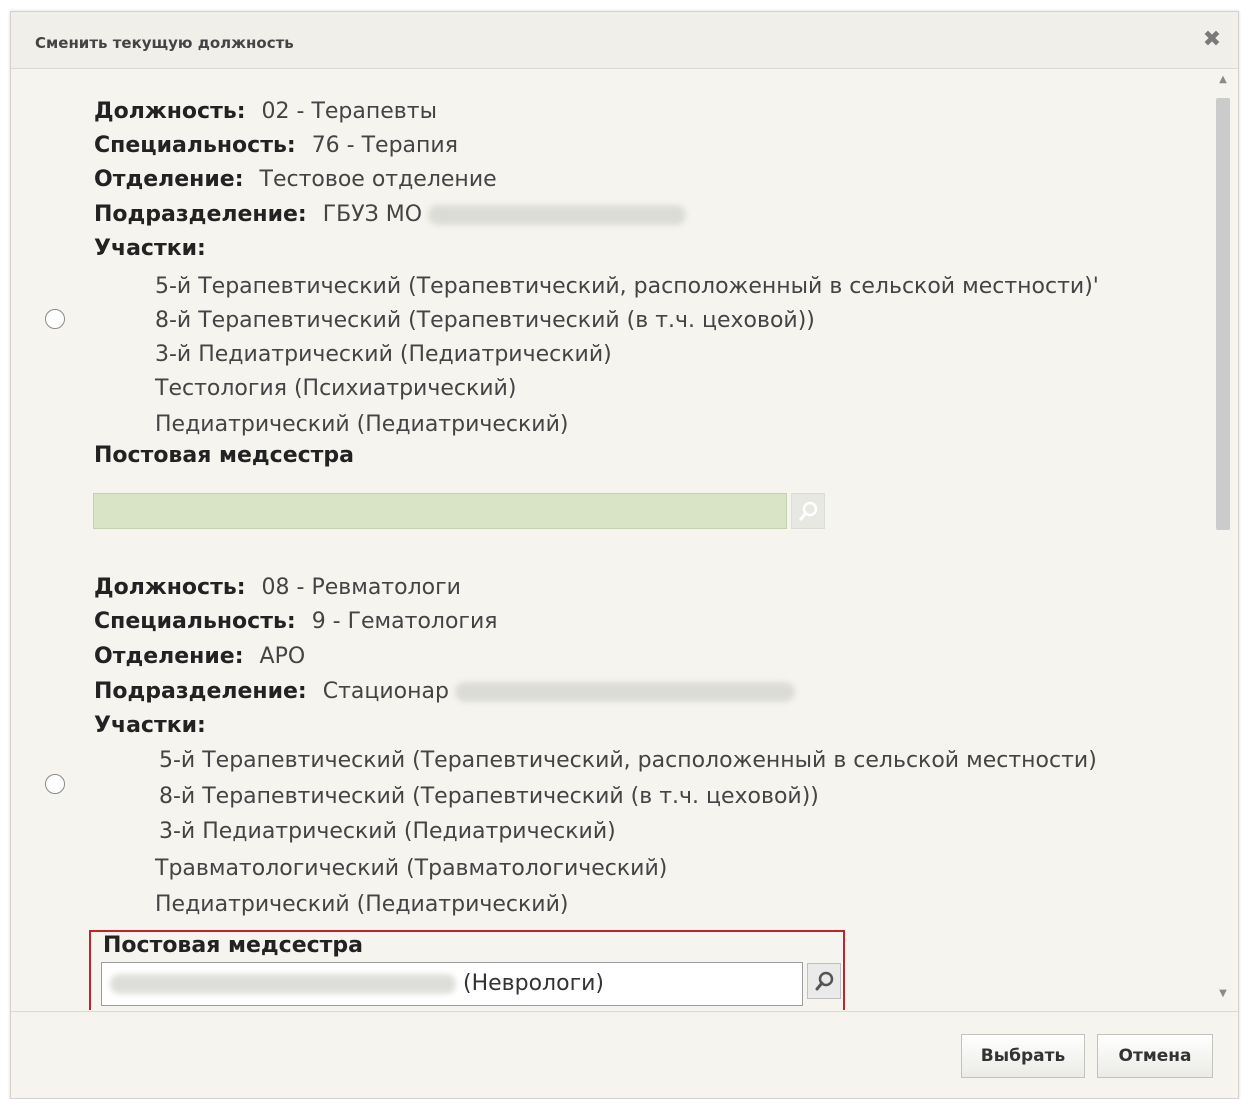  Describe the element at coordinates (361, 587) in the screenshot. I see `position-value: 08 - Ревматологи` at that location.